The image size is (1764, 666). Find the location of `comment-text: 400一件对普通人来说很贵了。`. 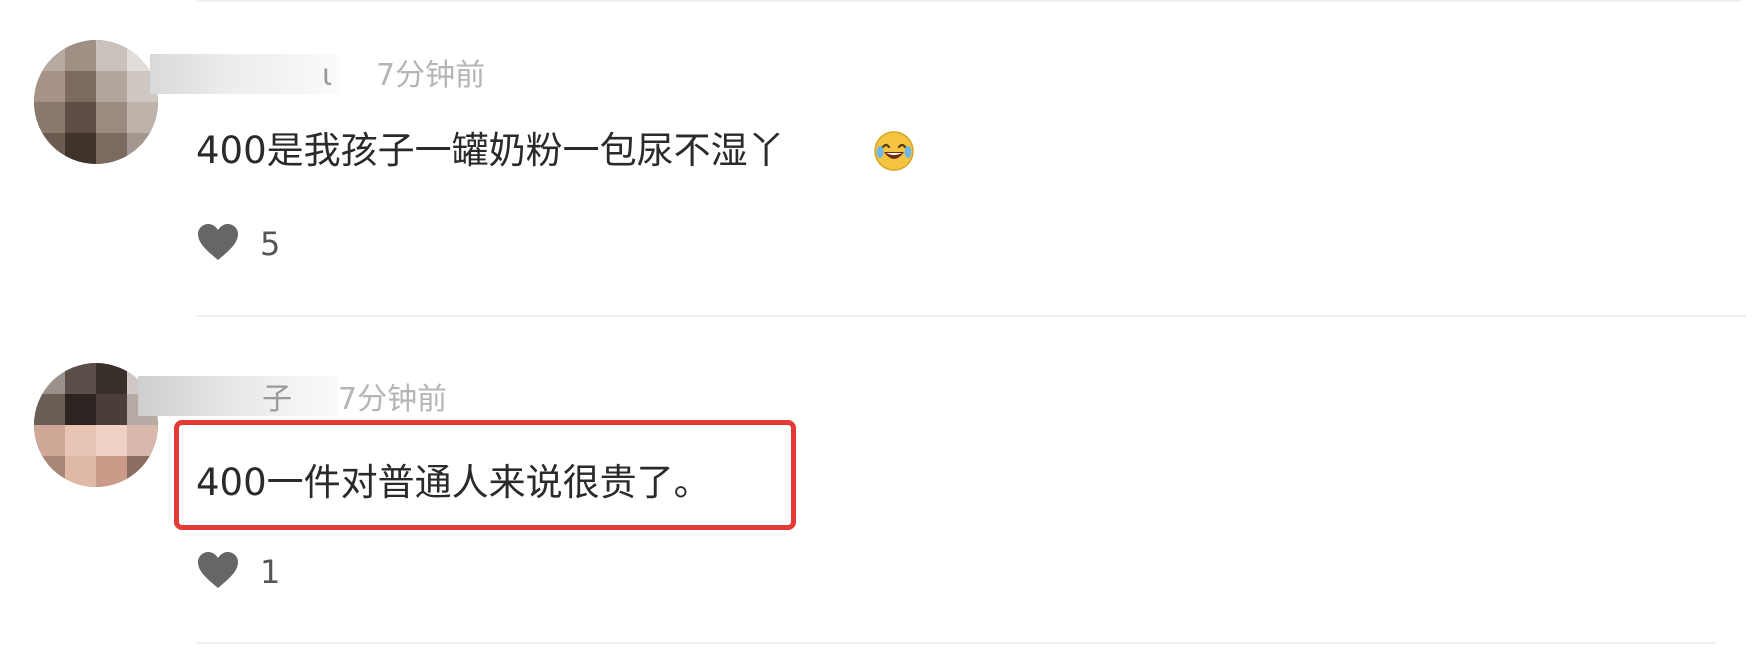

comment-text: 400一件对普通人来说很贵了。 is located at coordinates (453, 482).